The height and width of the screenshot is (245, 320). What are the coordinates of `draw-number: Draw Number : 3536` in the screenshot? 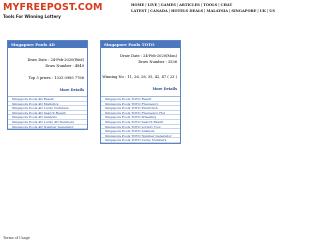 It's located at (157, 62).